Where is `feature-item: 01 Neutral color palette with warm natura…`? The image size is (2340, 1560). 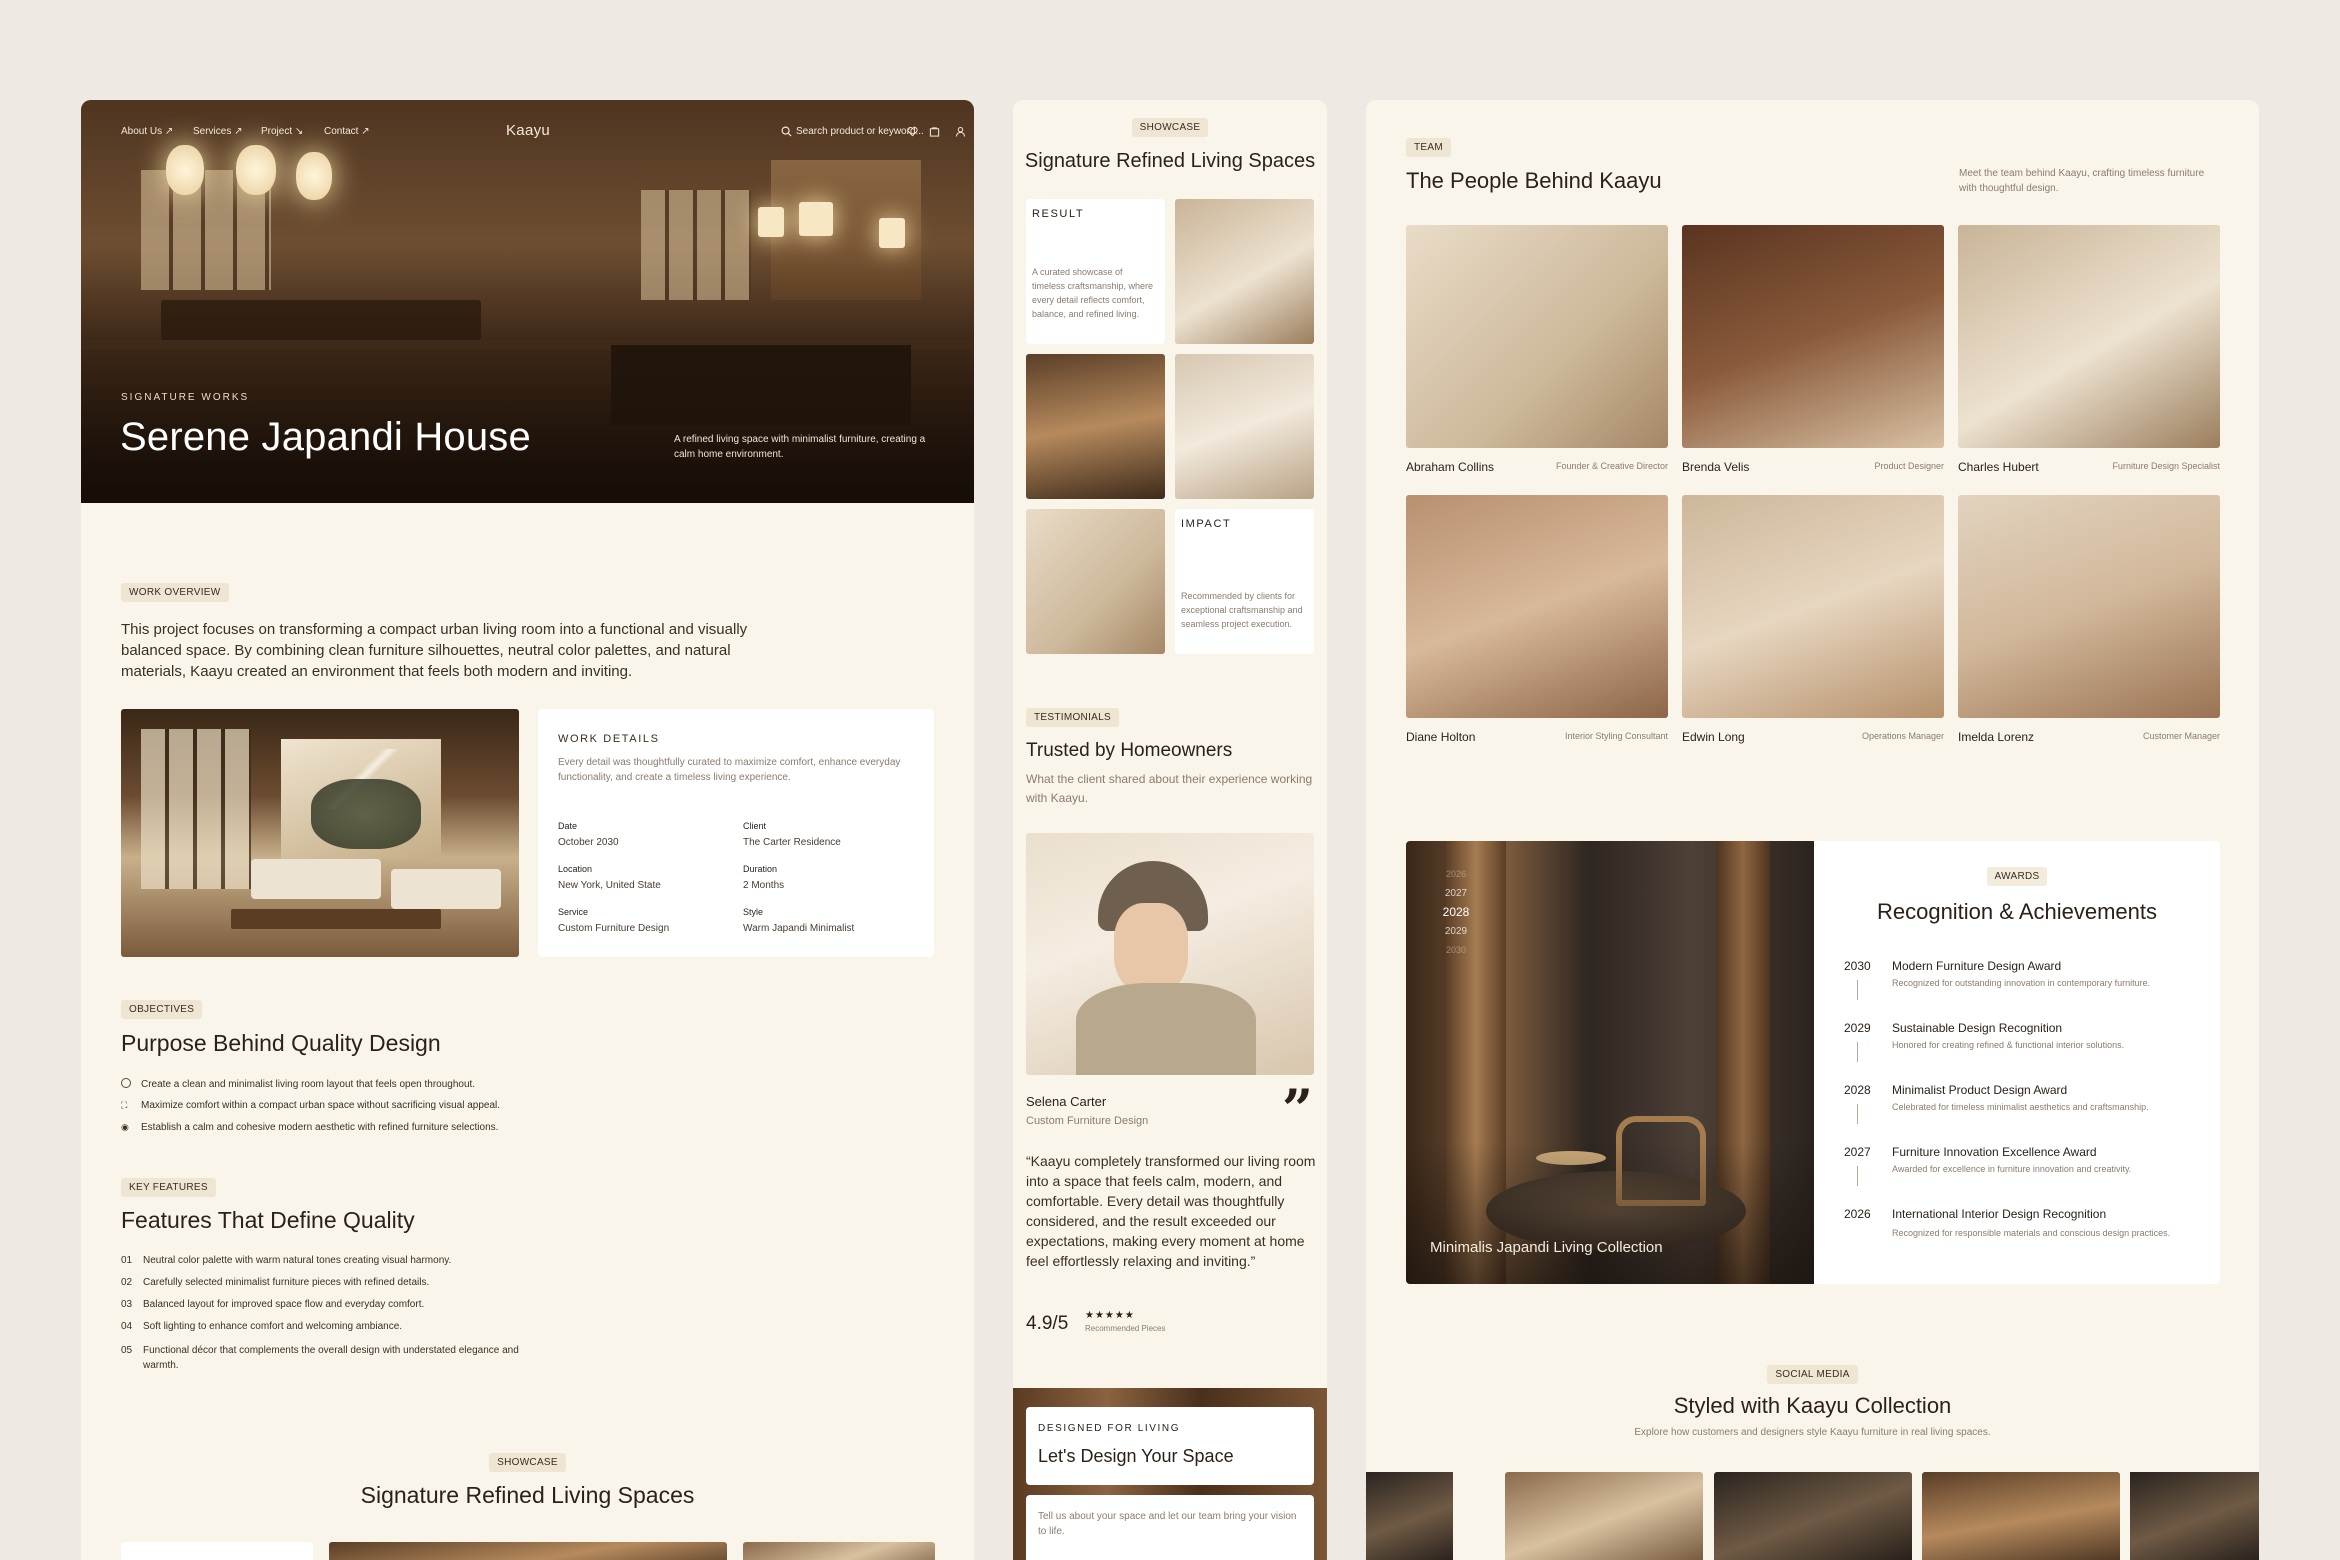 feature-item: 01 Neutral color palette with warm natura… is located at coordinates (286, 1260).